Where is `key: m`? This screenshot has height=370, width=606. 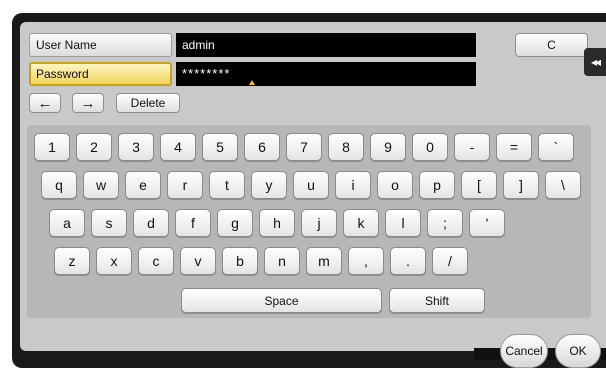 key: m is located at coordinates (324, 261).